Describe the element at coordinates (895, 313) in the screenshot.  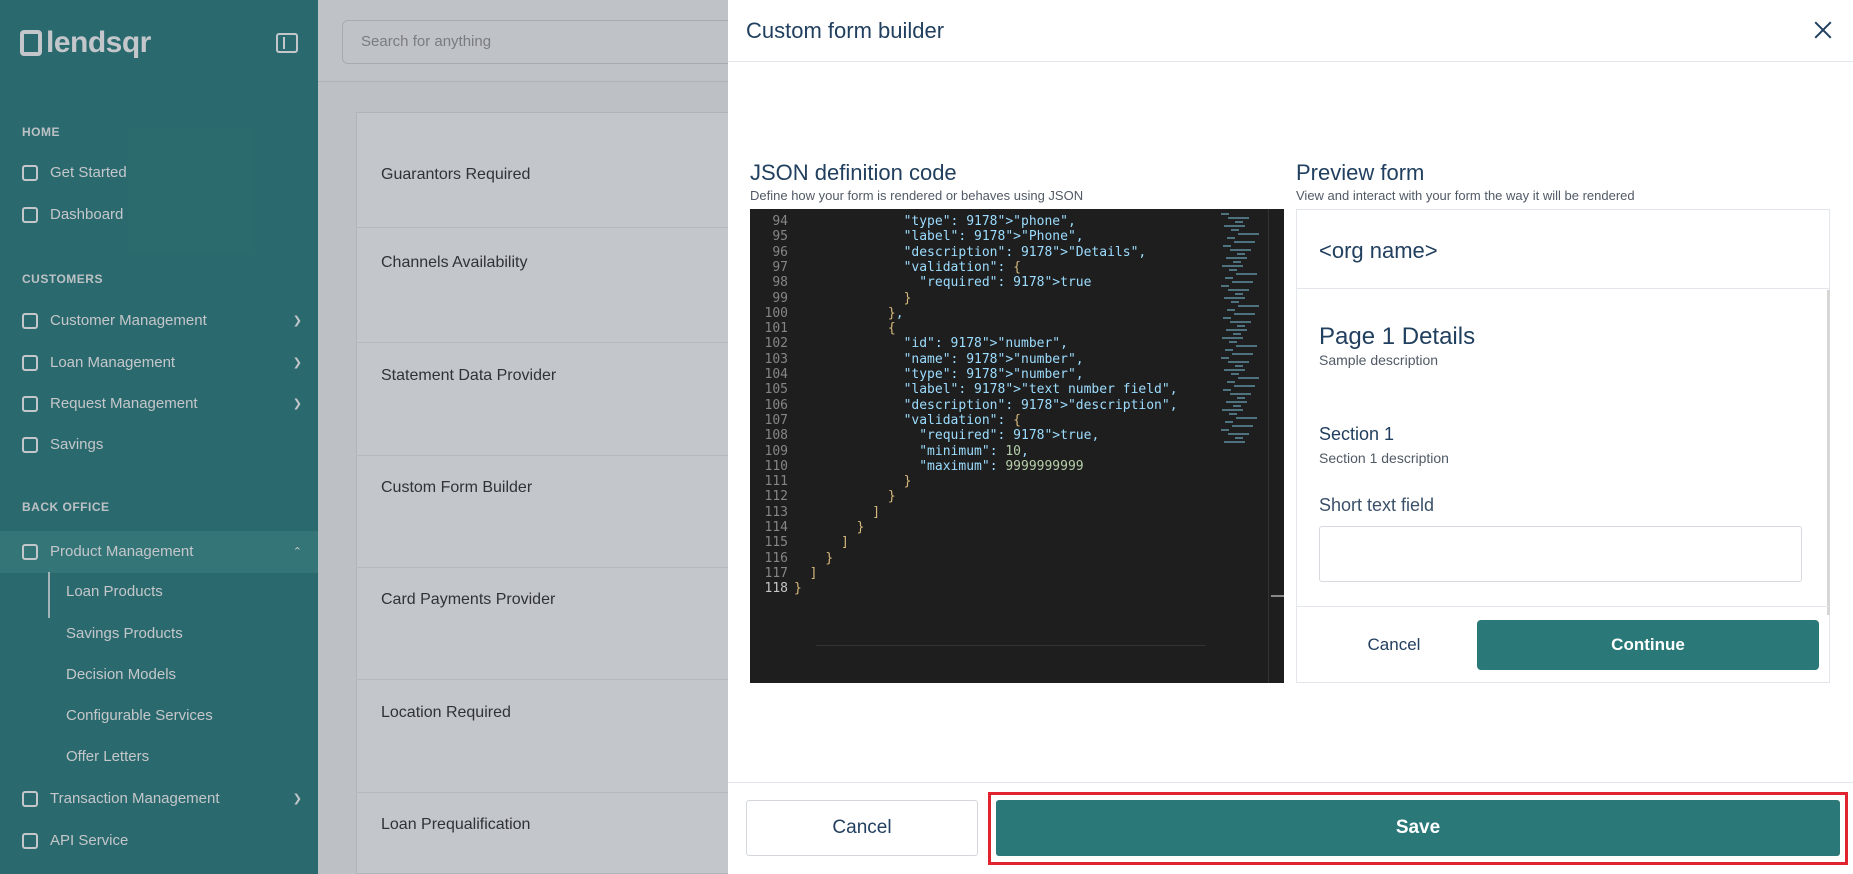
I see `code-text: },` at that location.